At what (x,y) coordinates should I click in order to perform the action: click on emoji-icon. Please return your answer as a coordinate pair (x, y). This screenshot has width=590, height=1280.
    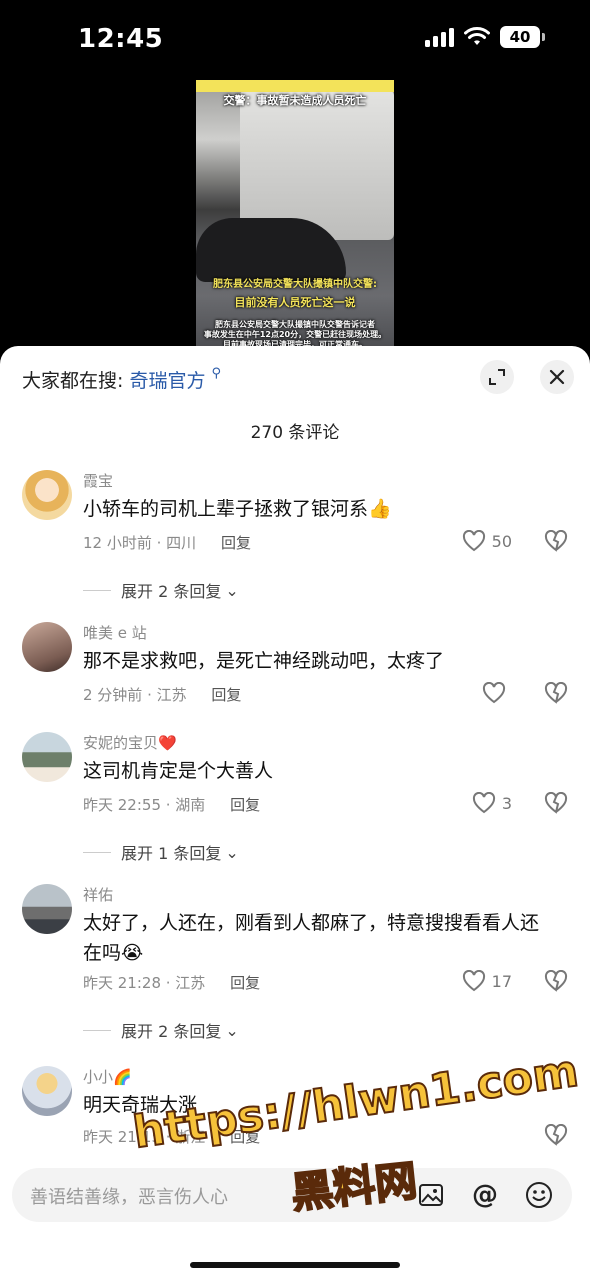
    Looking at the image, I should click on (539, 1195).